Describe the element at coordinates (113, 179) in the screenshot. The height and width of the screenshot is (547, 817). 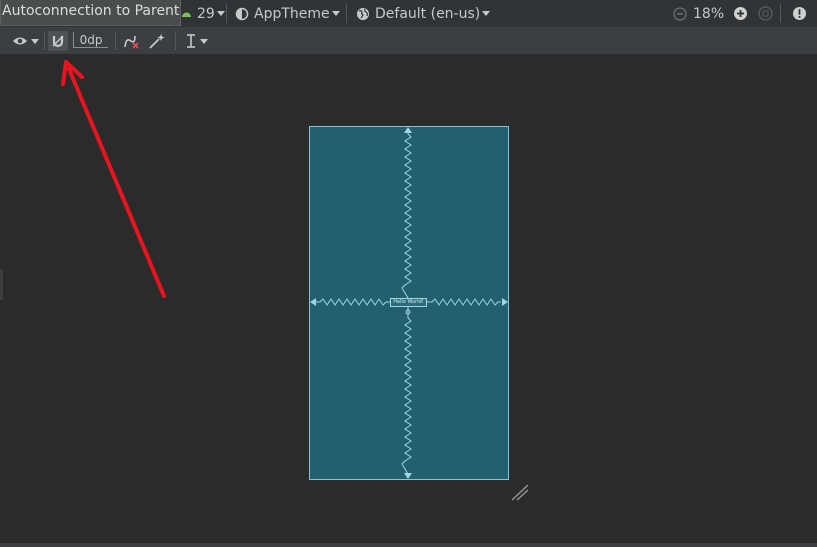
I see `annotation-arrow` at that location.